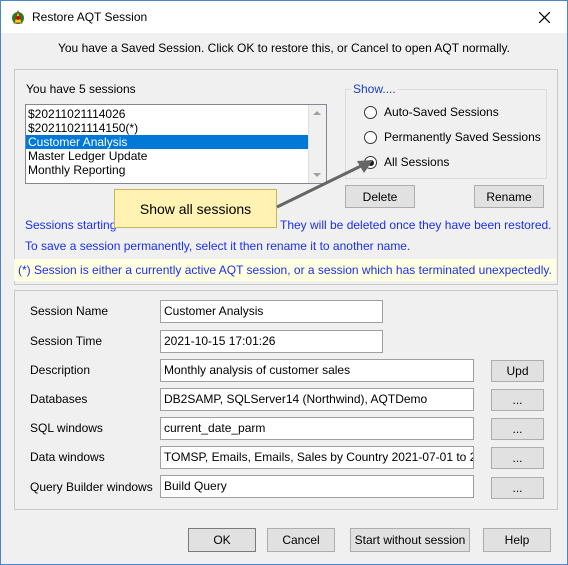 The image size is (568, 565). What do you see at coordinates (195, 208) in the screenshot?
I see `callout-tooltip: Show all sessions` at bounding box center [195, 208].